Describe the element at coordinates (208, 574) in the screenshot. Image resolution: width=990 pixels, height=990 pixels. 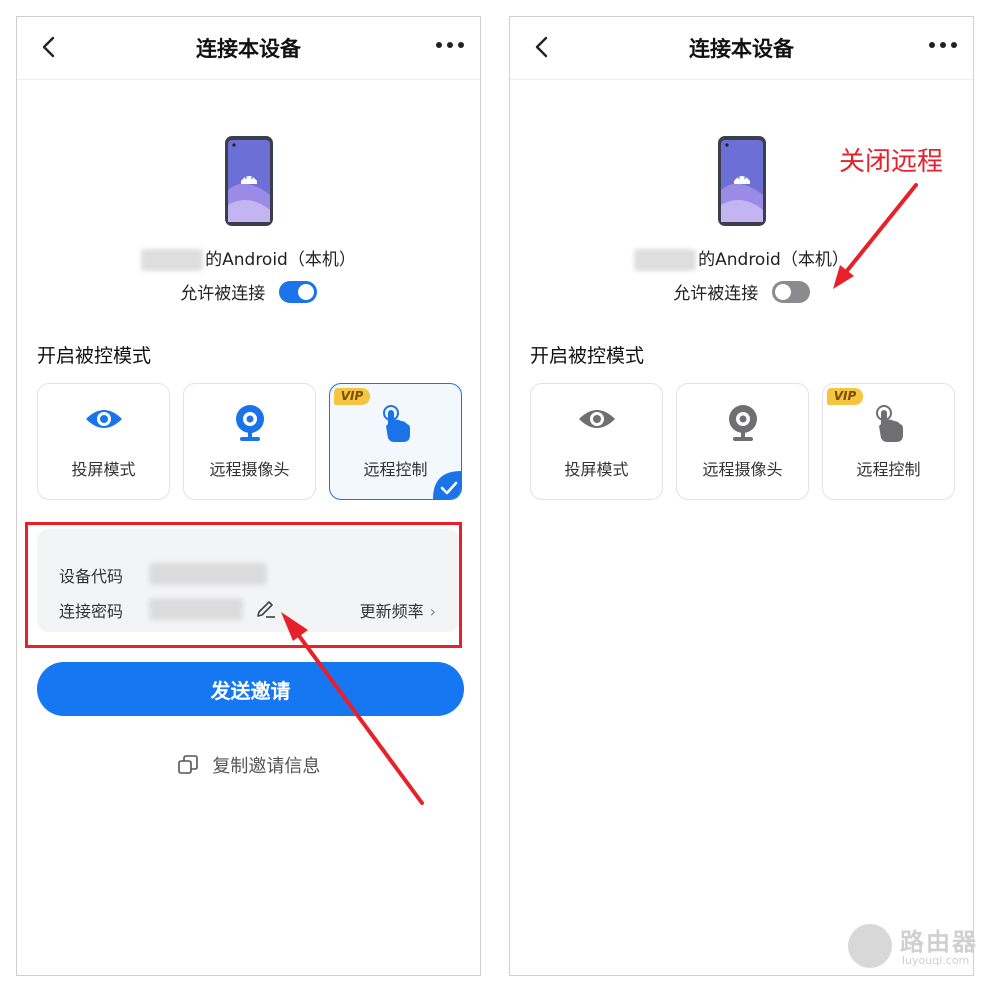
I see `redacted-device-code` at that location.